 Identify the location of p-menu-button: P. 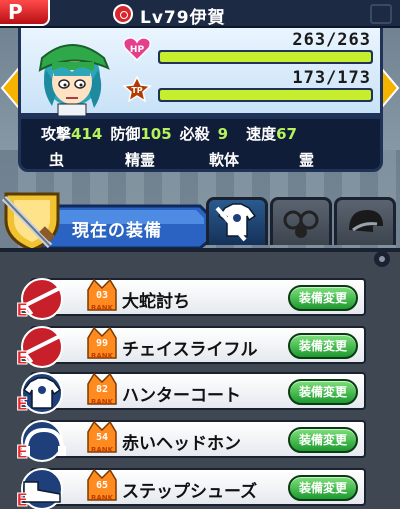
(25, 13).